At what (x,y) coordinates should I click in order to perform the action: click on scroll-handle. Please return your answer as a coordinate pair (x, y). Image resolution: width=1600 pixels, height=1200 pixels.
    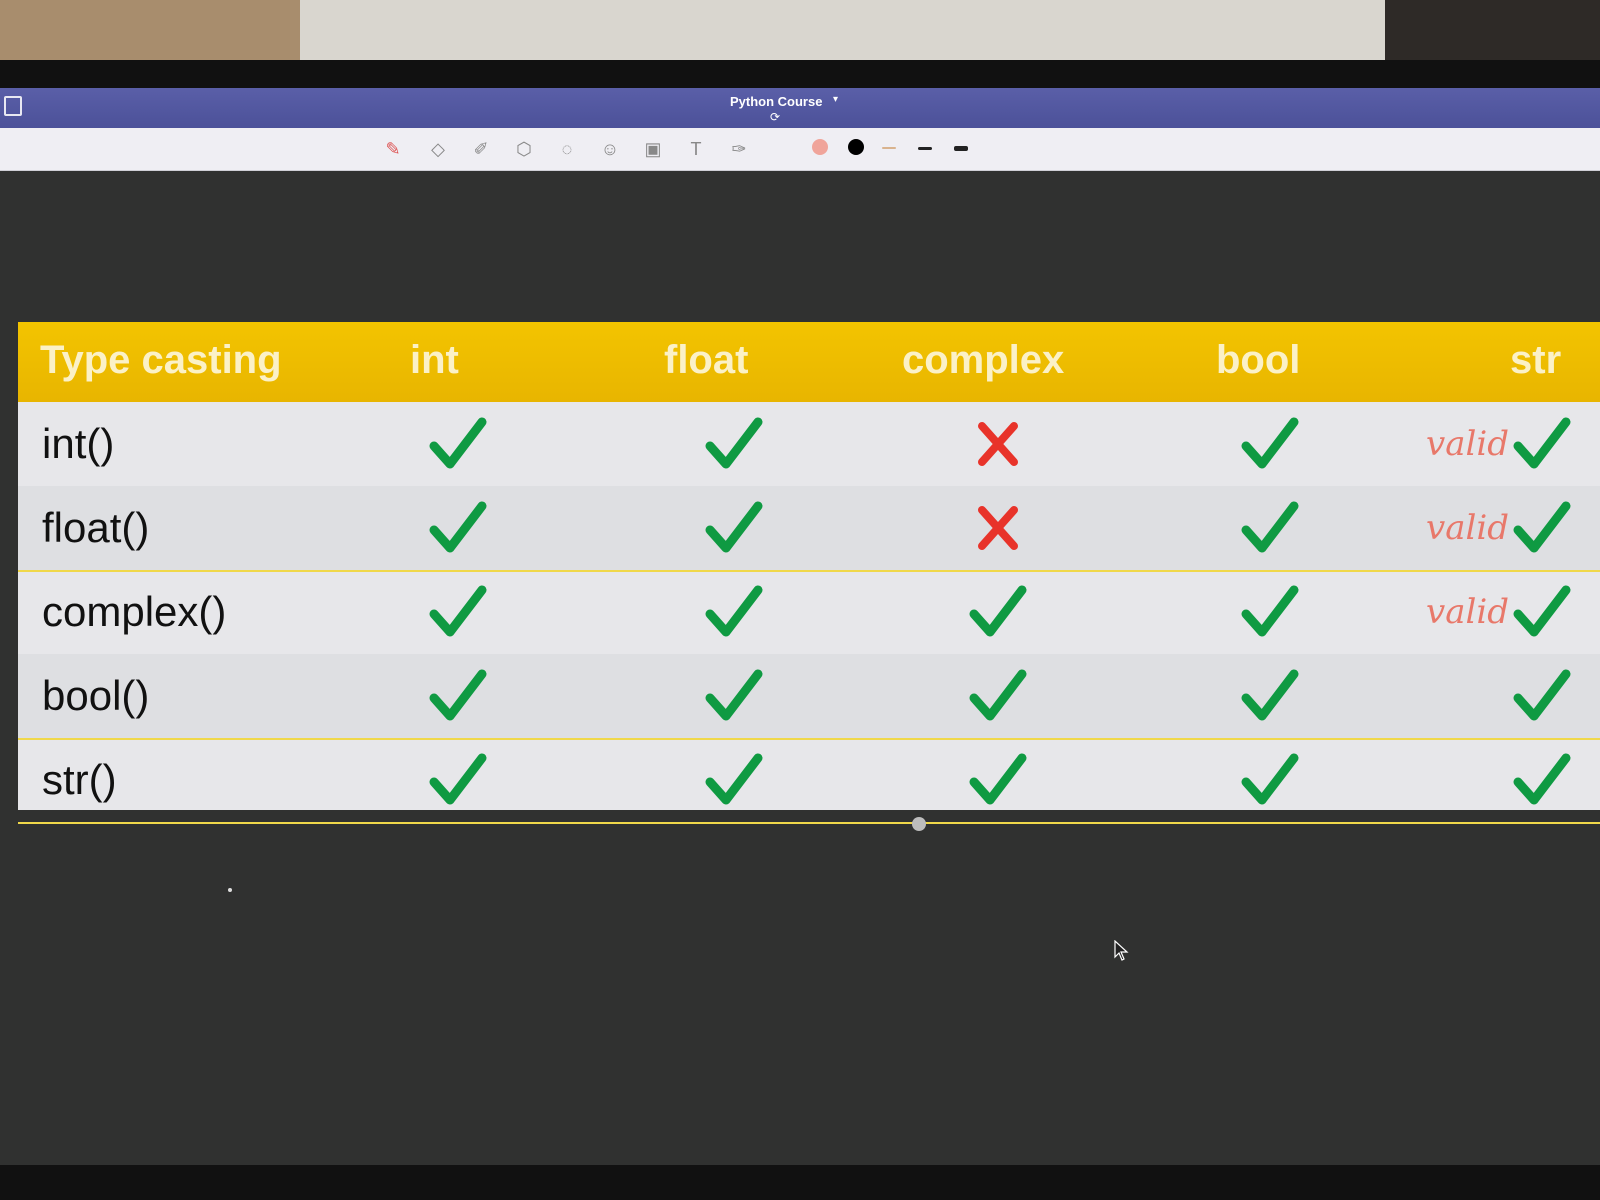
    Looking at the image, I should click on (919, 824).